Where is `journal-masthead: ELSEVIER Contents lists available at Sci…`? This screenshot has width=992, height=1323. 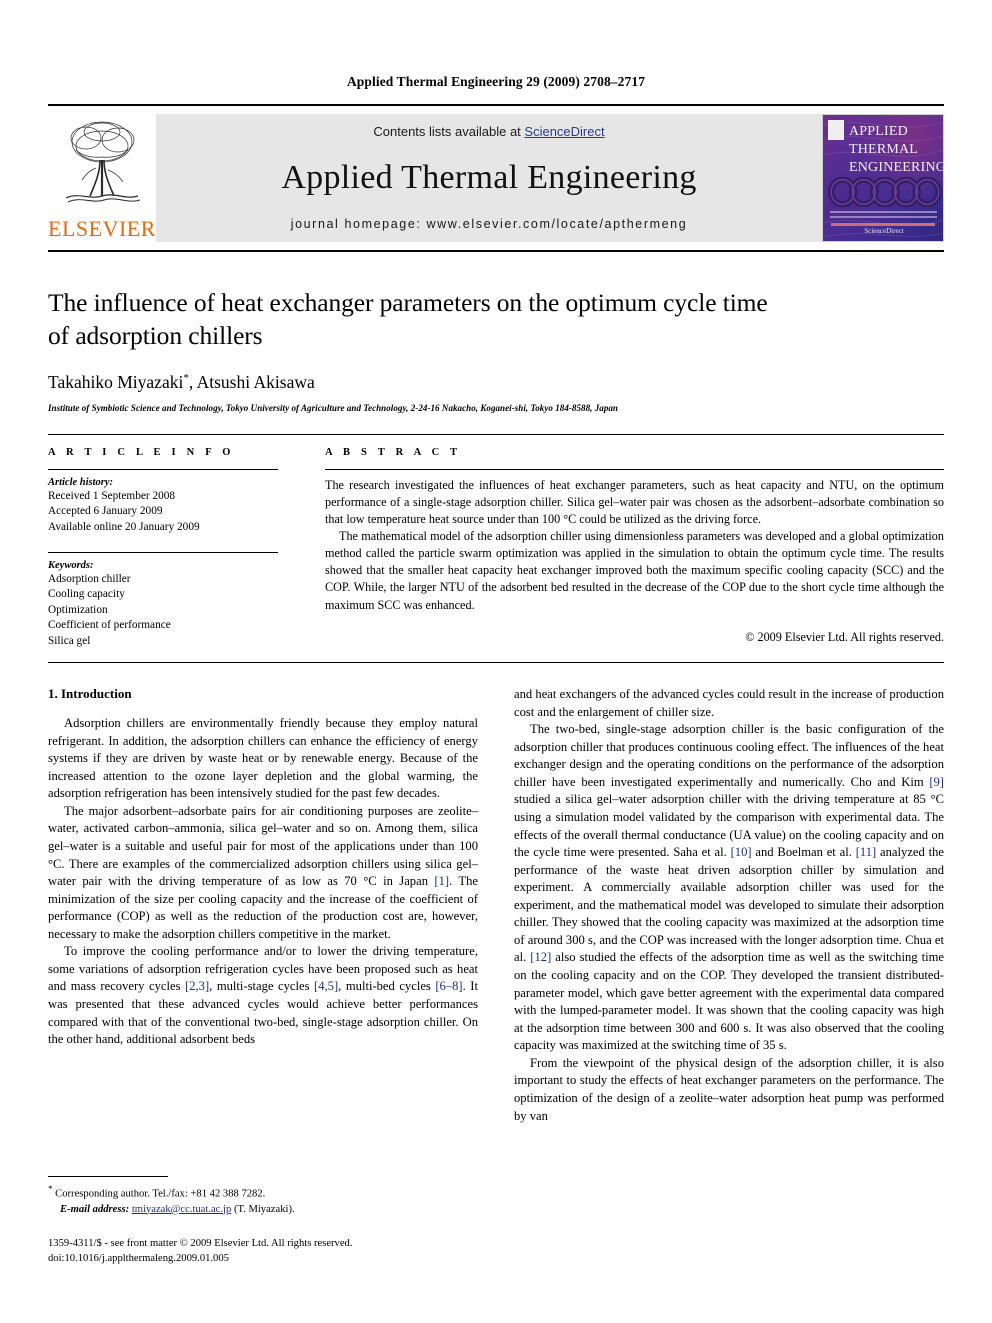 journal-masthead: ELSEVIER Contents lists available at Sci… is located at coordinates (496, 174).